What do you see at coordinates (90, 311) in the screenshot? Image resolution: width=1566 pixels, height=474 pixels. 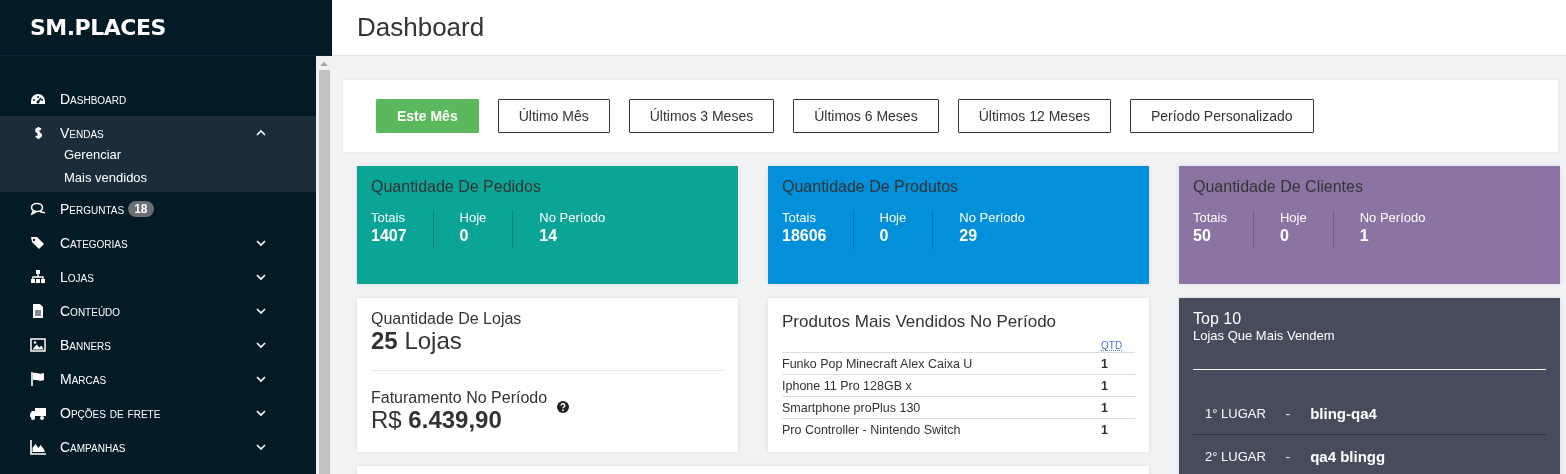 I see `sidebar-item-label: Conteúdo` at bounding box center [90, 311].